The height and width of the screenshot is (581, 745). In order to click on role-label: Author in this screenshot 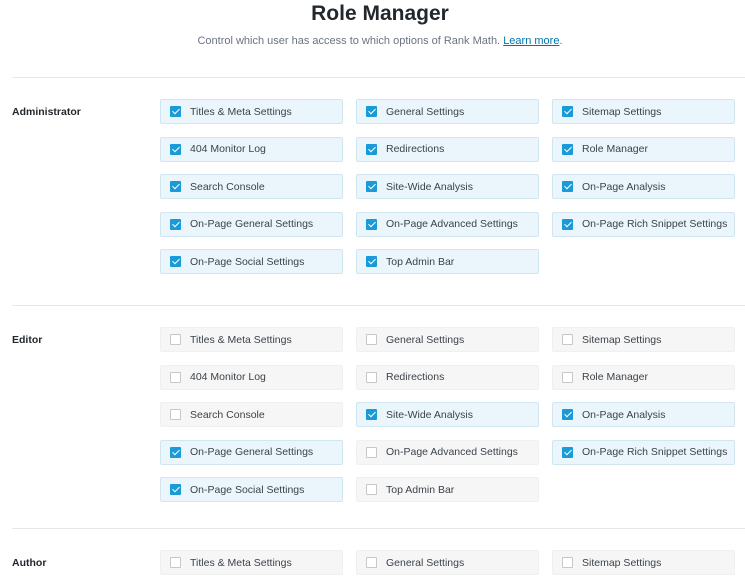, I will do `click(29, 563)`.